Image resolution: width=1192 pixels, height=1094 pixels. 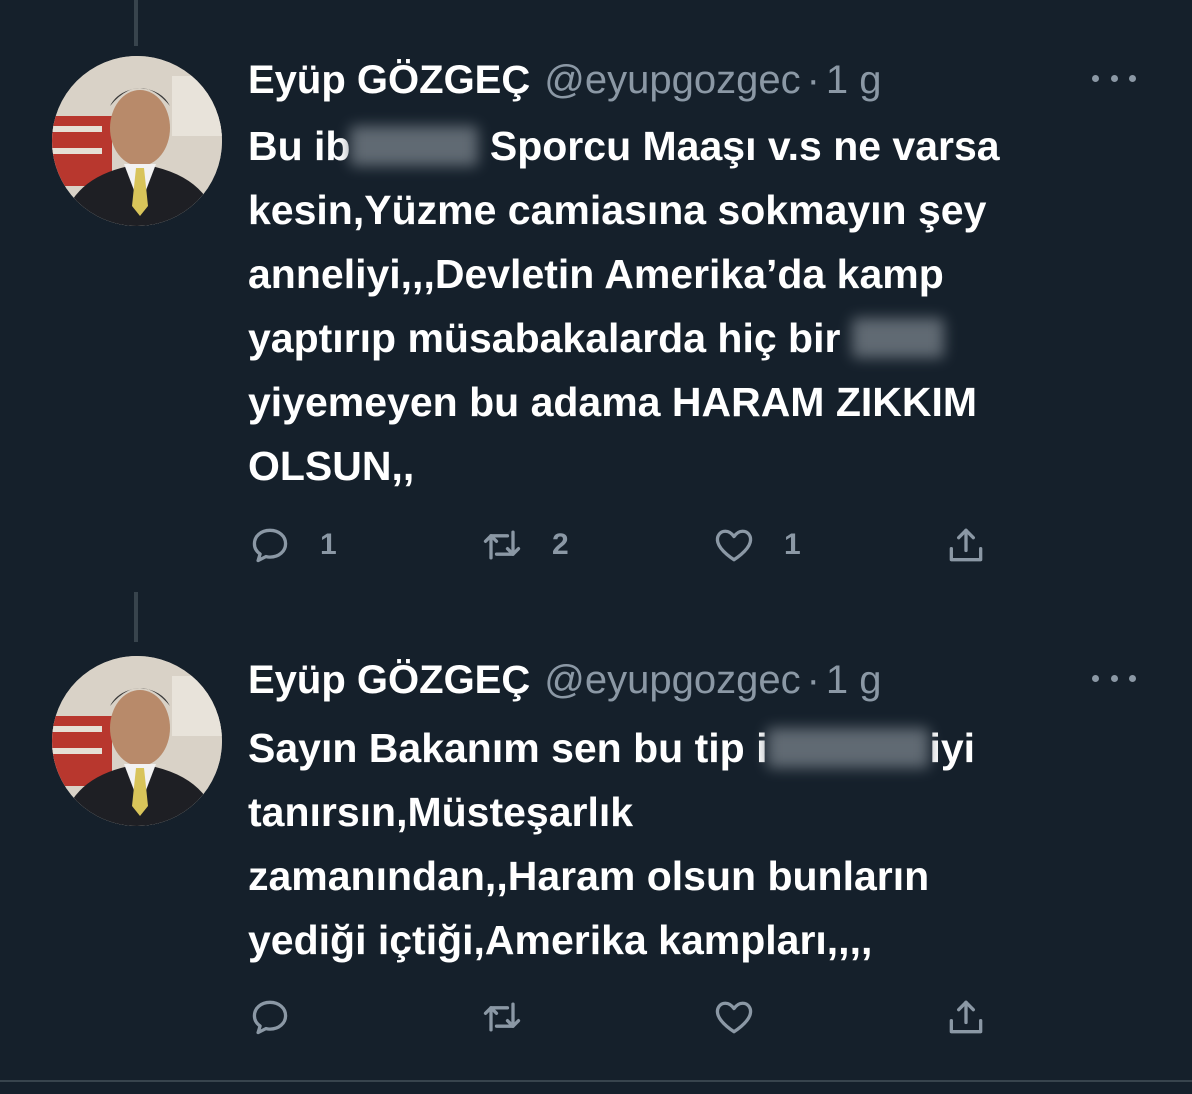 What do you see at coordinates (628, 1017) in the screenshot?
I see `tweet-actions` at bounding box center [628, 1017].